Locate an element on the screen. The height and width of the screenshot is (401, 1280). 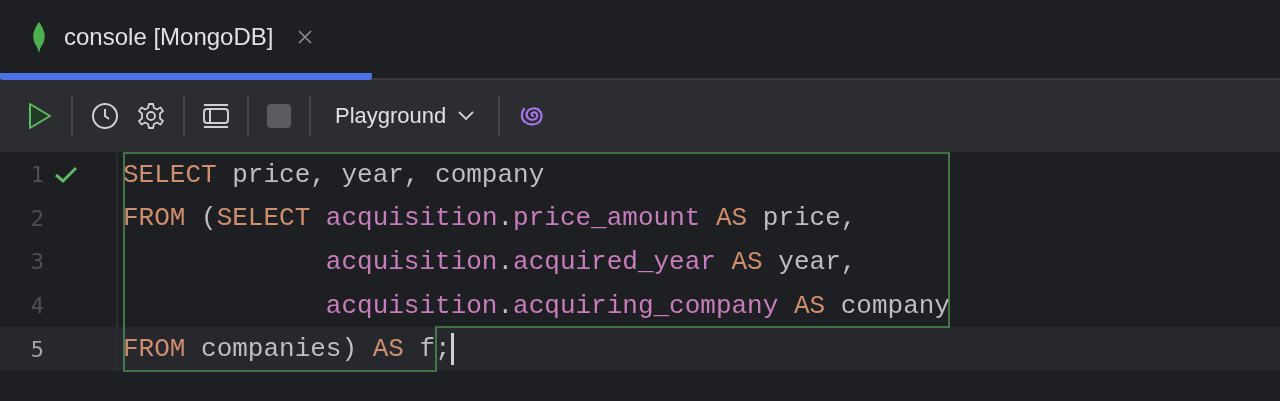
text-cursor is located at coordinates (452, 349).